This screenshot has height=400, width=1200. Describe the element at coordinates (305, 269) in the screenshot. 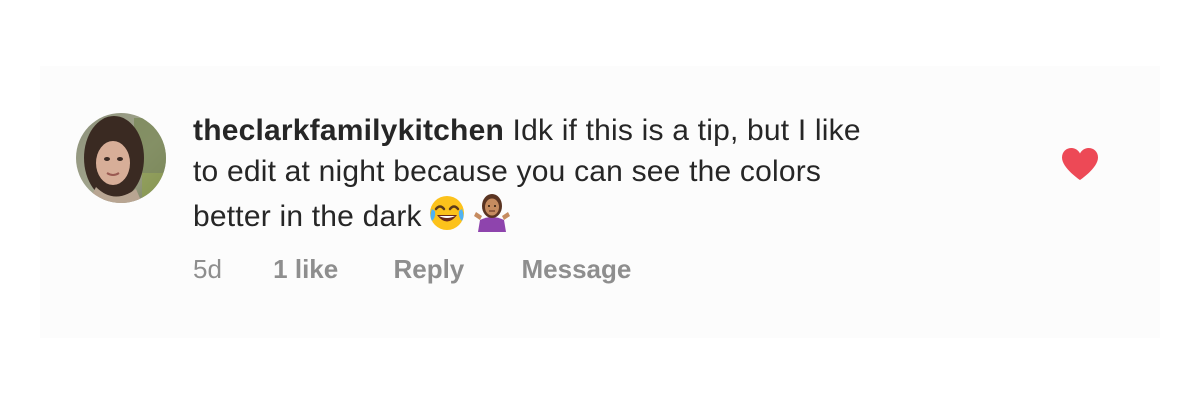

I see `likes-count-button: 1 like` at that location.